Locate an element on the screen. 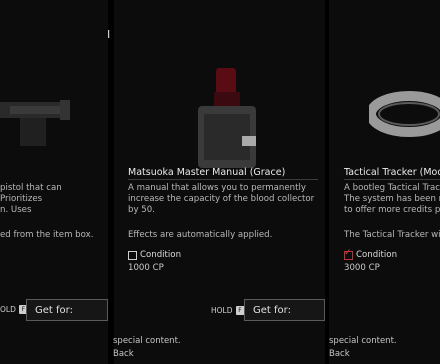  checkbox-checked-icon is located at coordinates (348, 254).